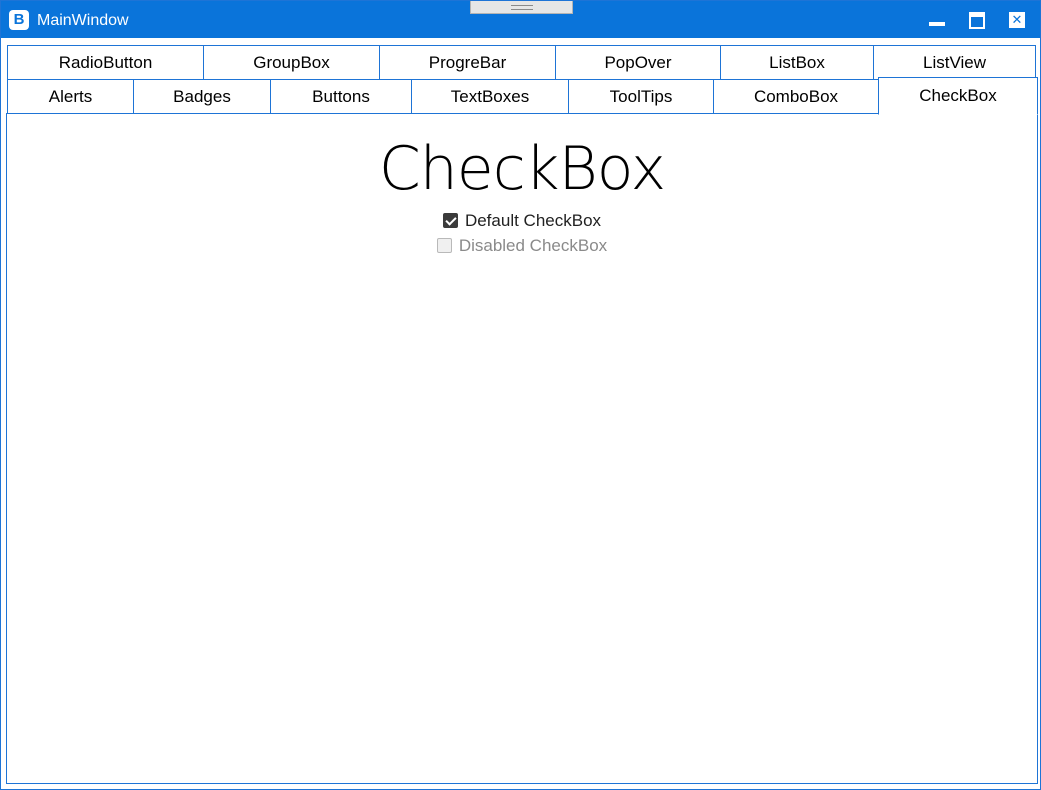 The image size is (1041, 790). What do you see at coordinates (450, 220) in the screenshot?
I see `checkbox-checked-icon` at bounding box center [450, 220].